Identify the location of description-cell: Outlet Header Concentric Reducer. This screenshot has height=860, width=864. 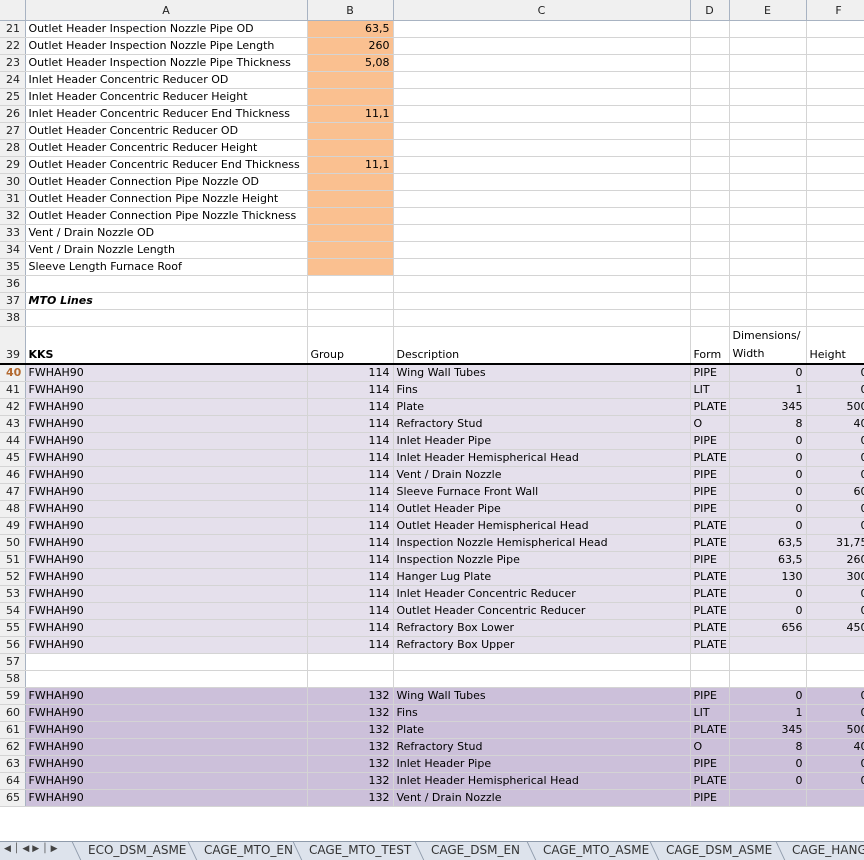
(542, 611).